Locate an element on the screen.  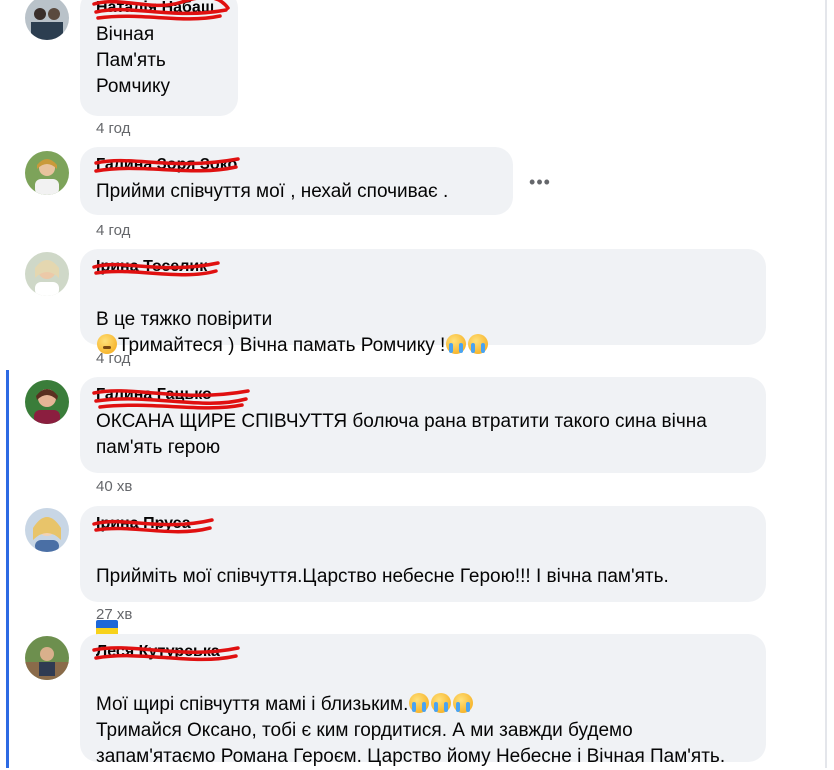
more-options-icon: ••• is located at coordinates (540, 184).